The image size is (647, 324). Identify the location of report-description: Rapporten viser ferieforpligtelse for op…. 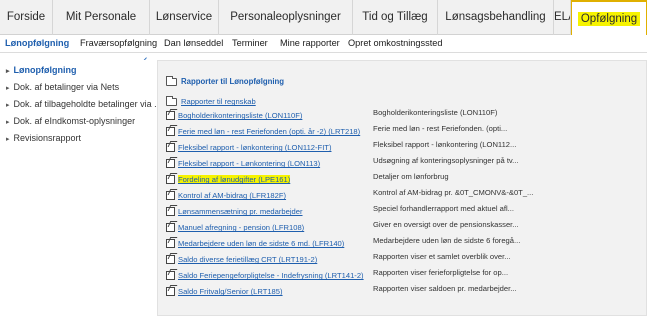
(441, 272).